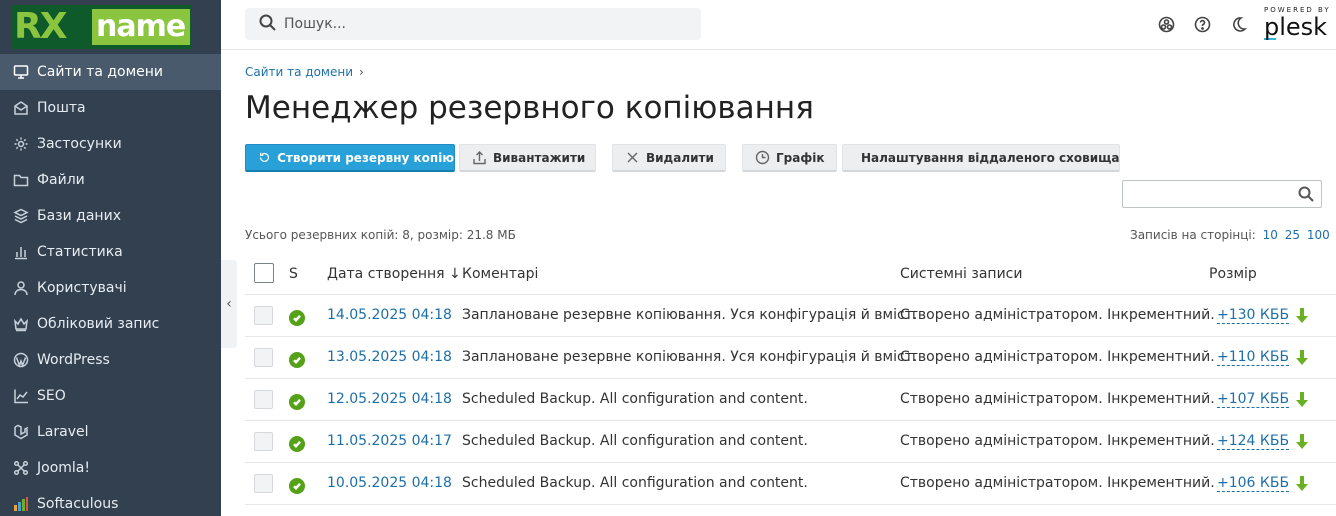 The image size is (1336, 516). What do you see at coordinates (990, 157) in the screenshot?
I see `remote-storage-label: Налаштування віддаленого сховища` at bounding box center [990, 157].